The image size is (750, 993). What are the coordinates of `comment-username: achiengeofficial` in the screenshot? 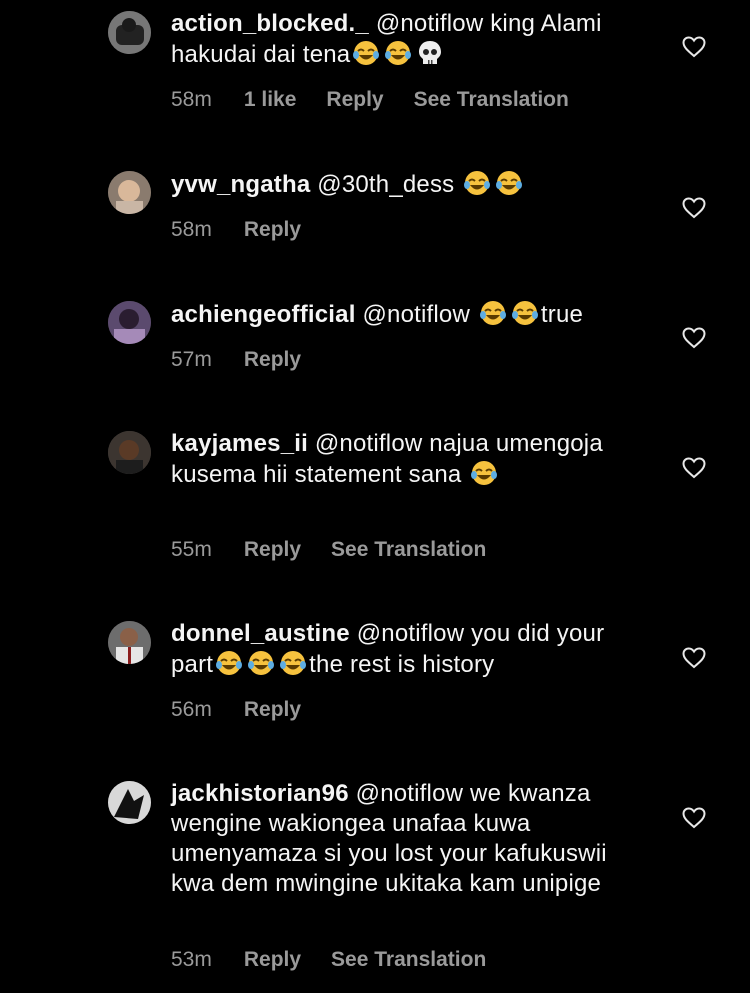 It's located at (263, 314).